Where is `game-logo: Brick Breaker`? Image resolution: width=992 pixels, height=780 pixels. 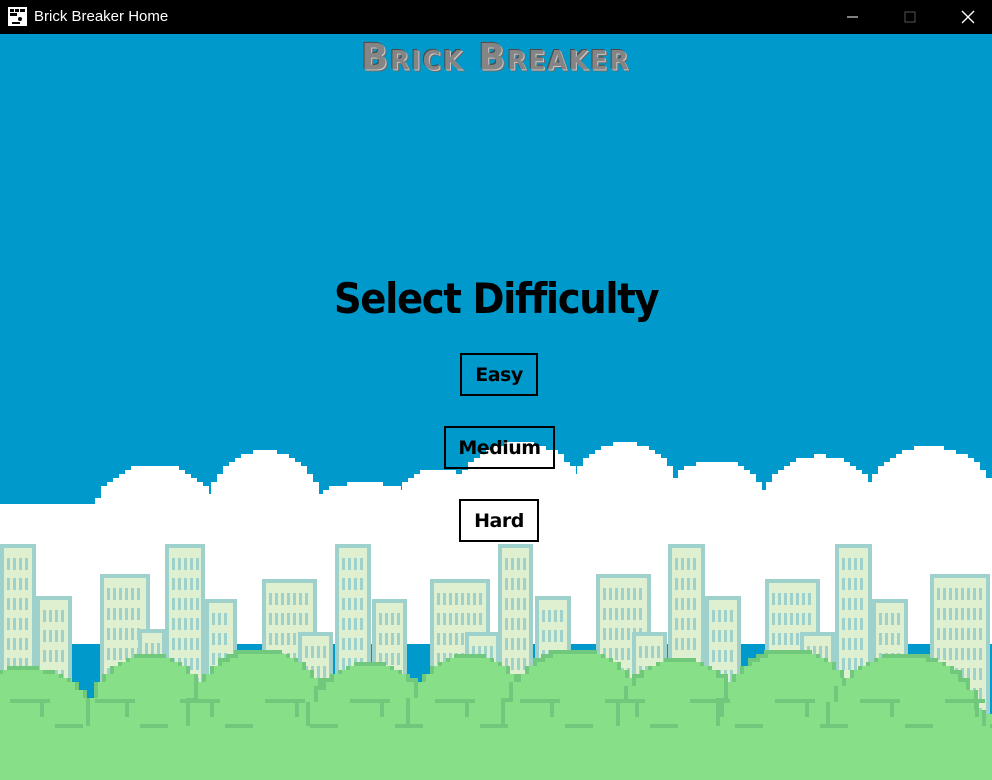
game-logo: Brick Breaker is located at coordinates (496, 58).